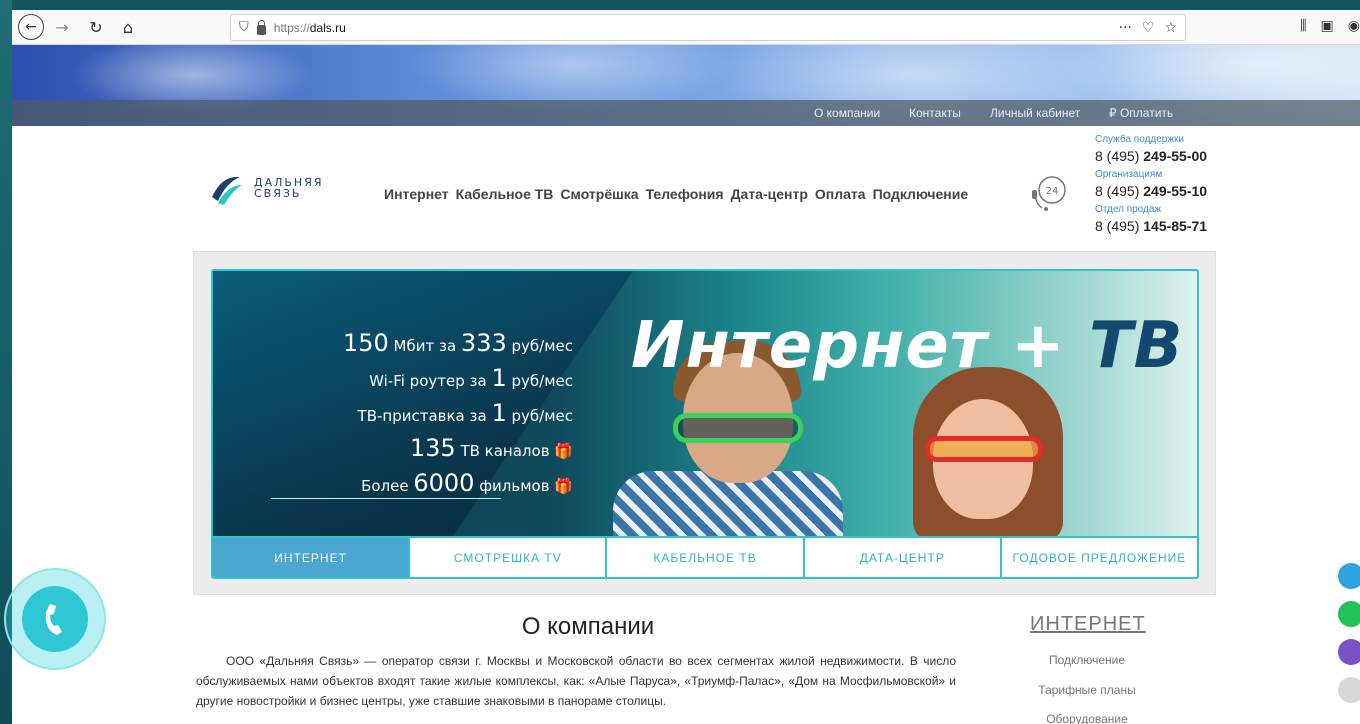 The width and height of the screenshot is (1360, 724). What do you see at coordinates (278, 193) in the screenshot?
I see `logo-line-2: СВЯЗЬ` at bounding box center [278, 193].